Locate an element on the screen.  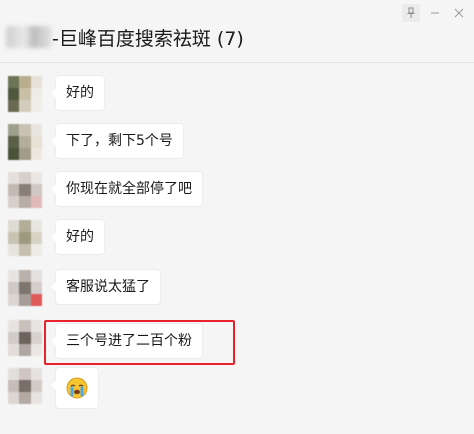
message-bubble is located at coordinates (74, 388).